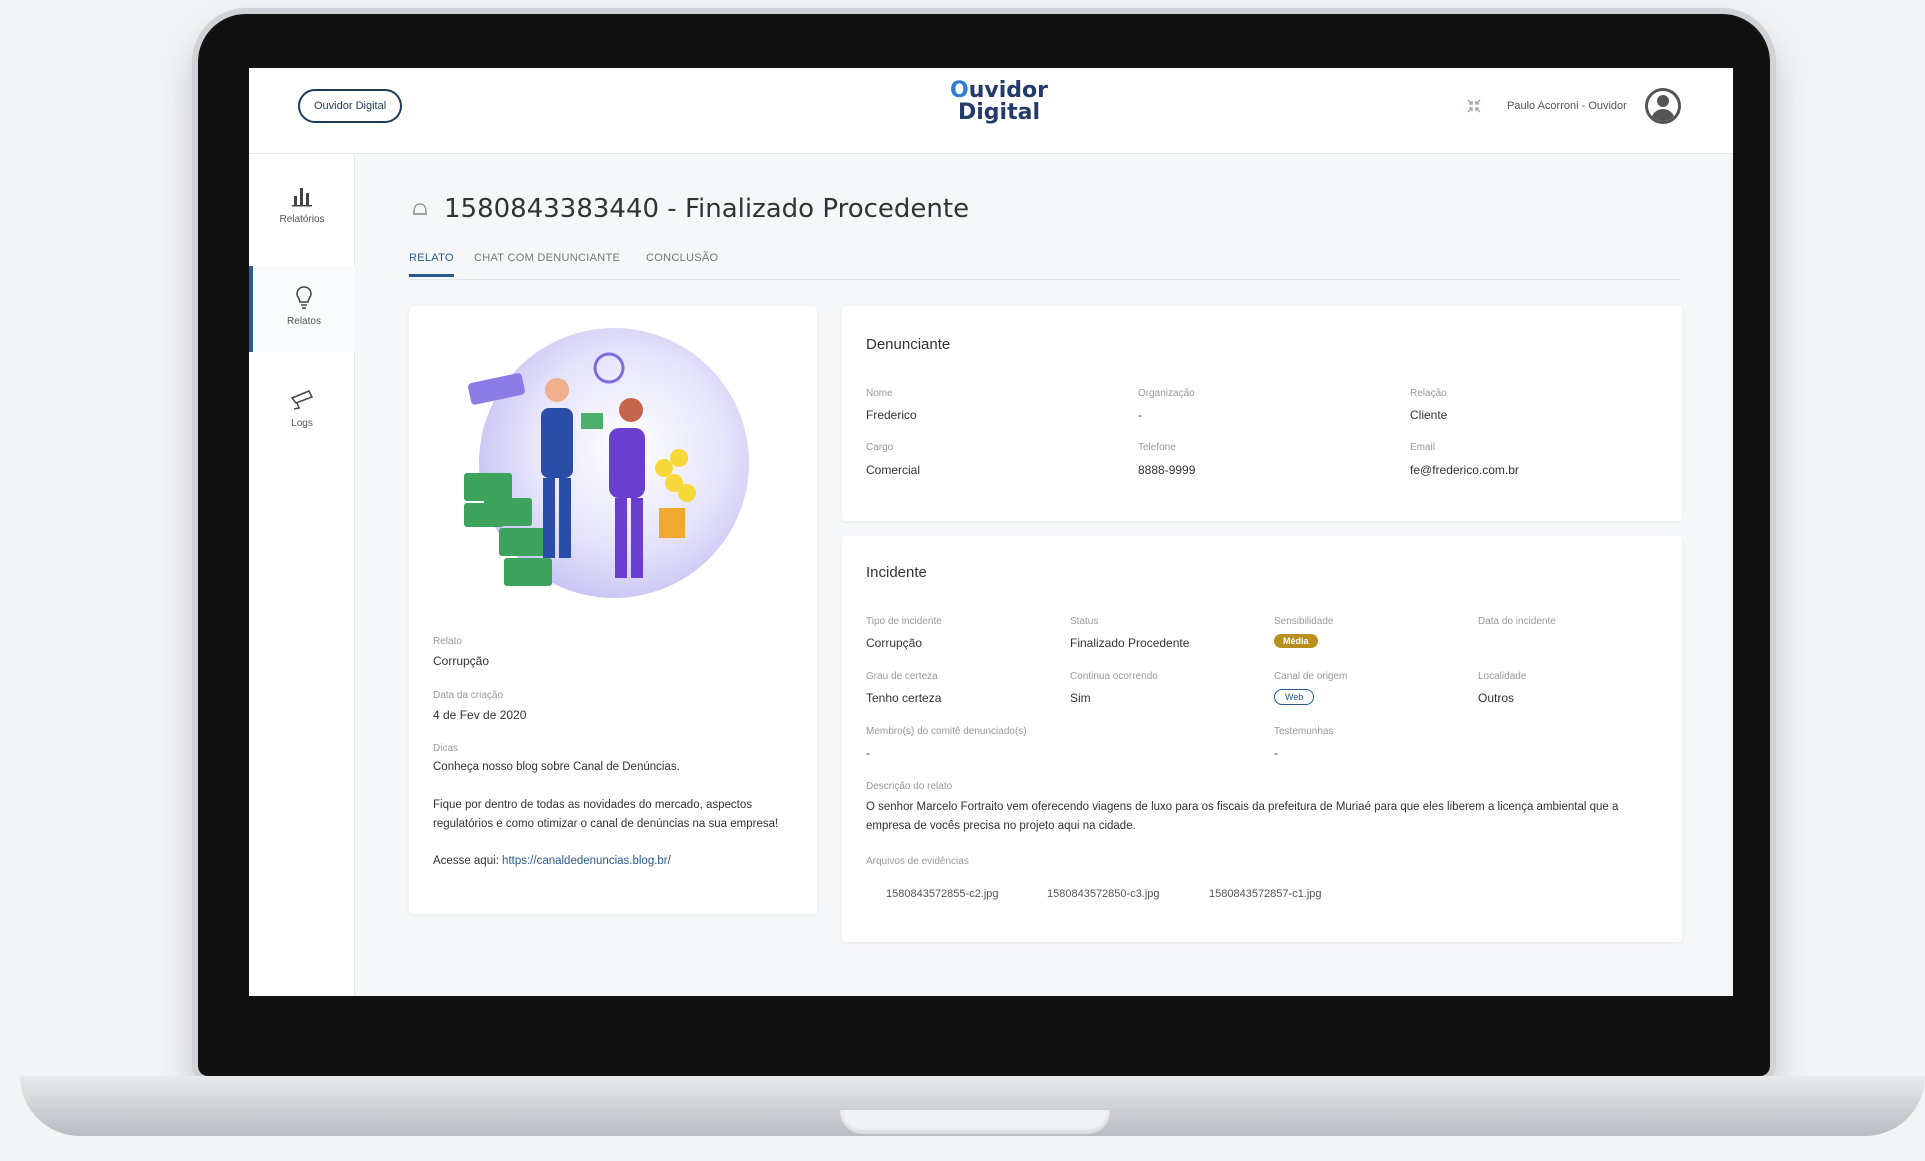 This screenshot has height=1161, width=1925. Describe the element at coordinates (447, 641) in the screenshot. I see `relato-label: Relato` at that location.